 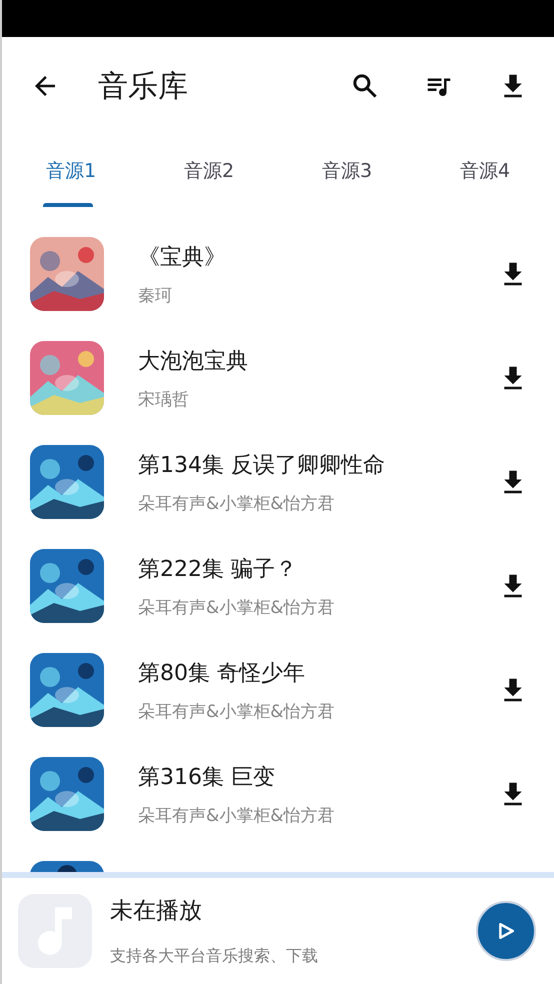 I want to click on source-tab: 音源4, so click(x=485, y=171).